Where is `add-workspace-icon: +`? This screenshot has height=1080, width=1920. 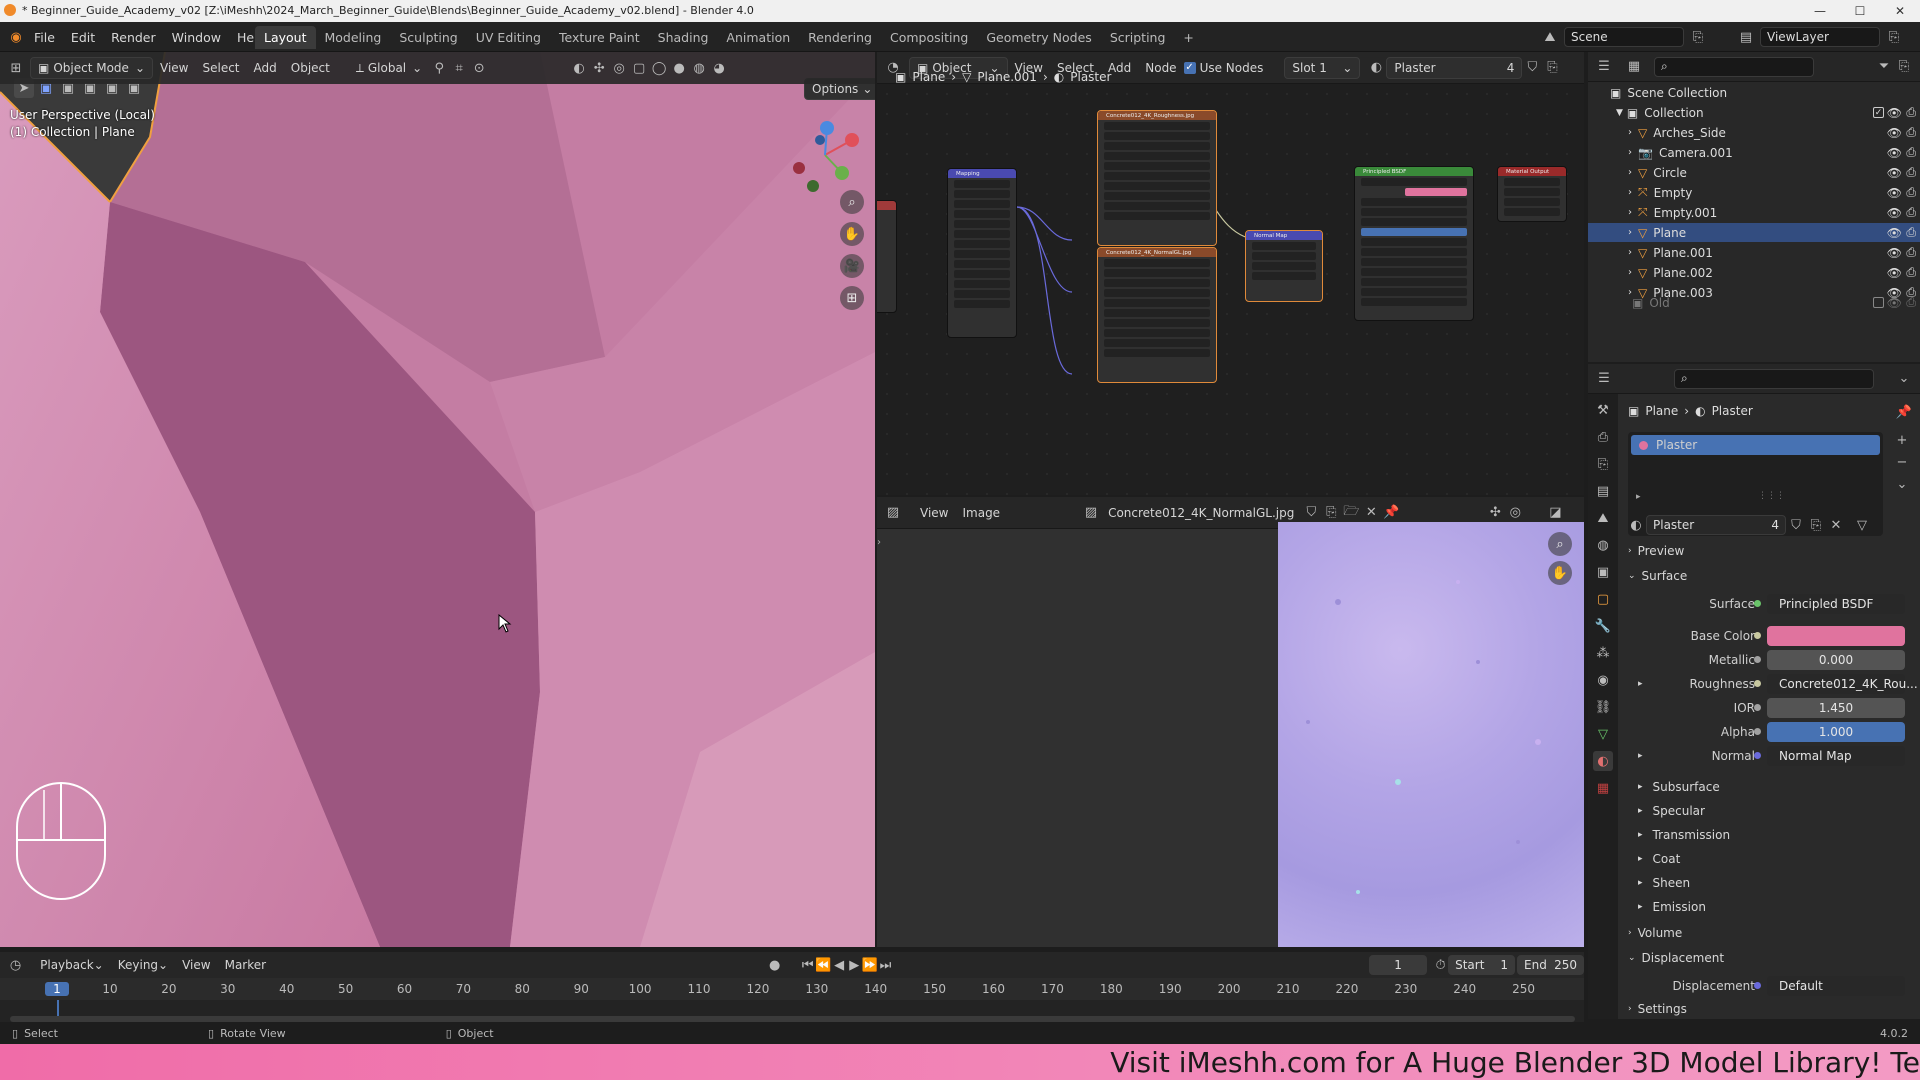 add-workspace-icon: + is located at coordinates (1188, 37).